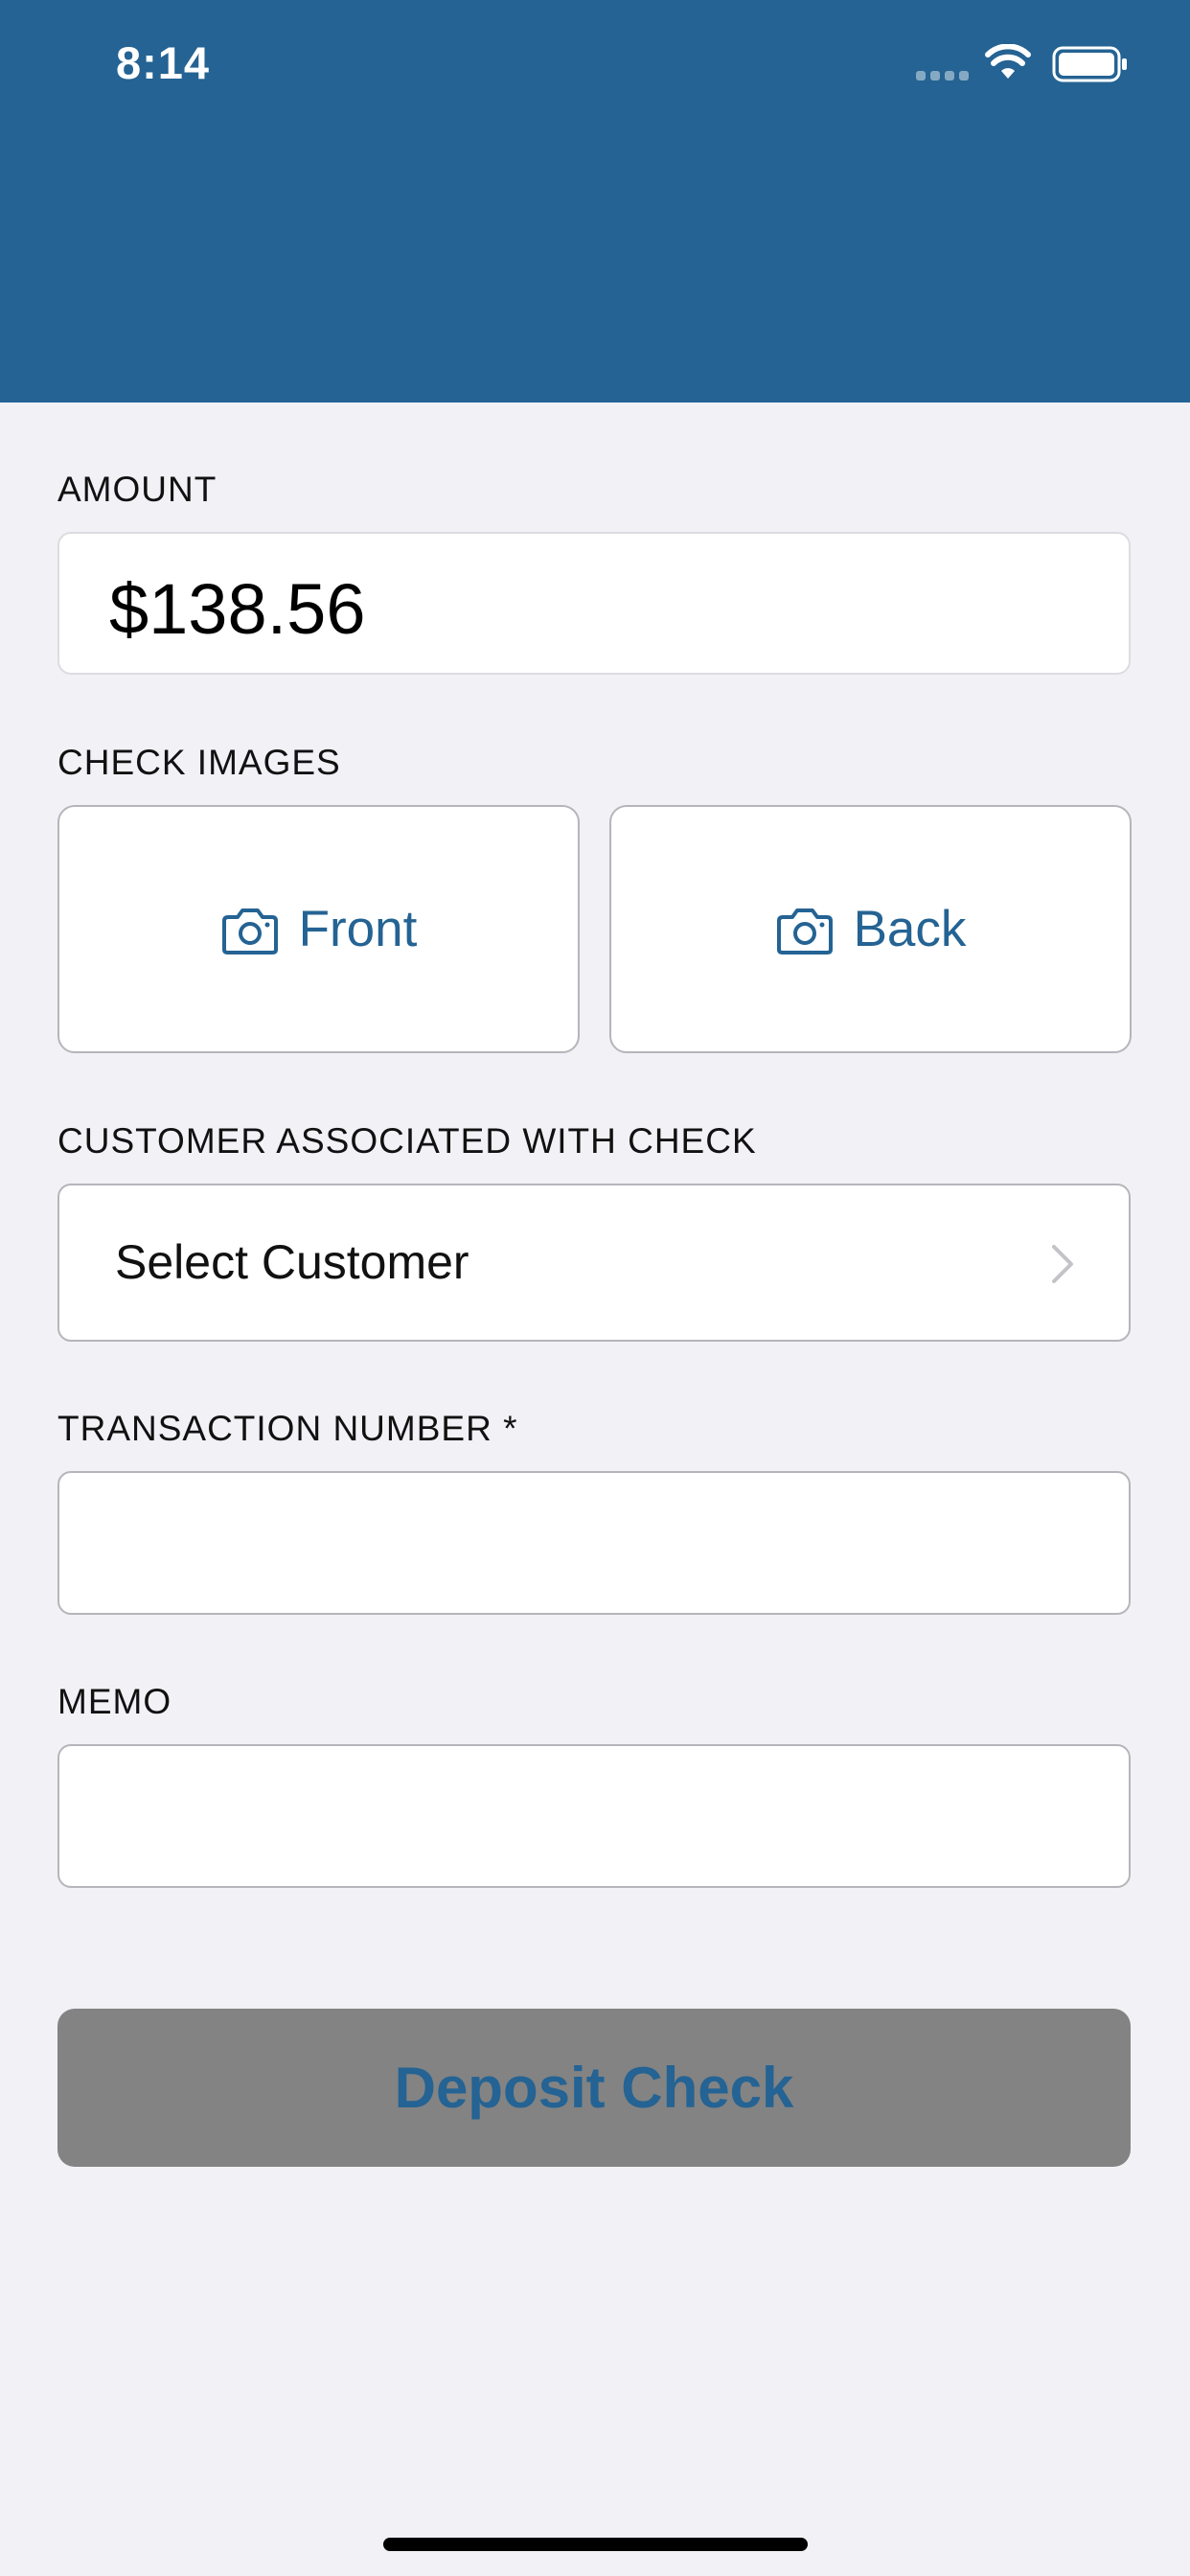  I want to click on amount-label: AMOUNT, so click(137, 490).